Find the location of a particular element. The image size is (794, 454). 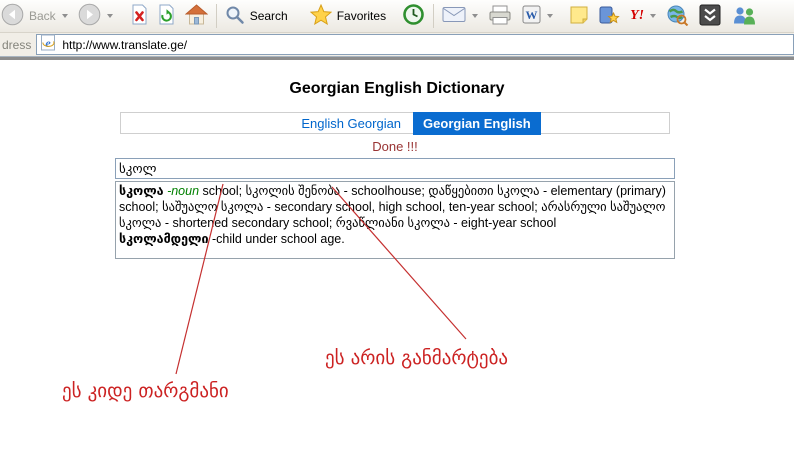

stop-button is located at coordinates (139, 16).